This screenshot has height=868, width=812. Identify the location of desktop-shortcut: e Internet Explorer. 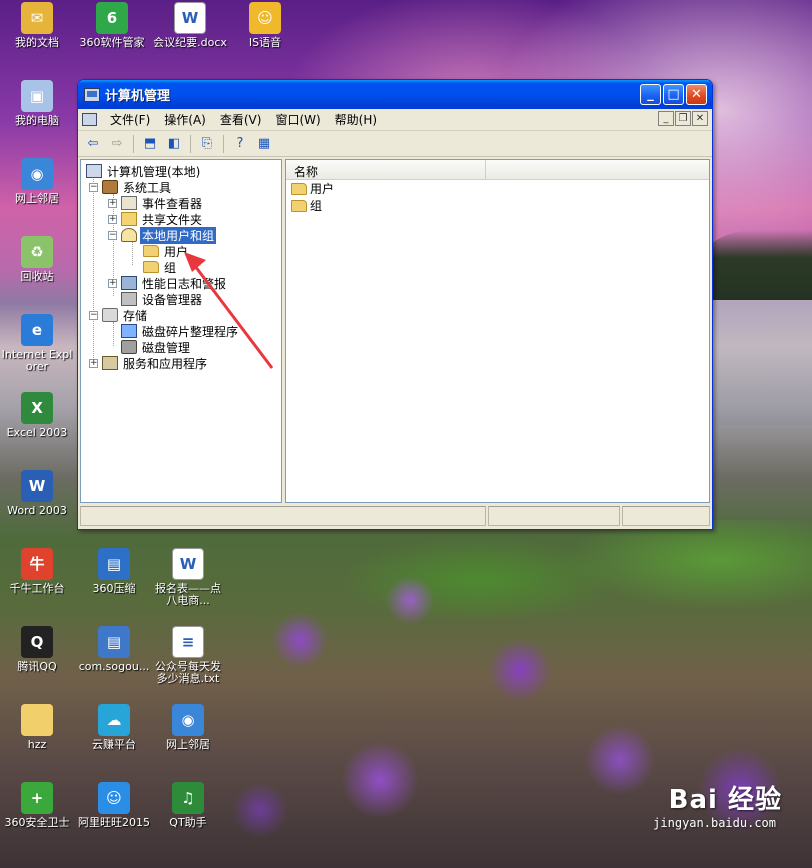
(37, 343).